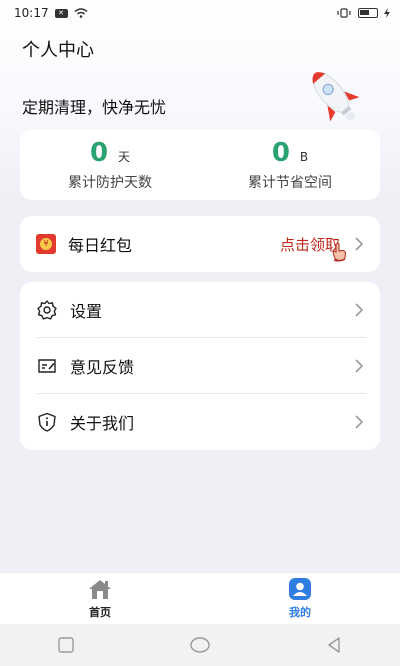  I want to click on yuan-coin-glyph: ¥, so click(46, 244).